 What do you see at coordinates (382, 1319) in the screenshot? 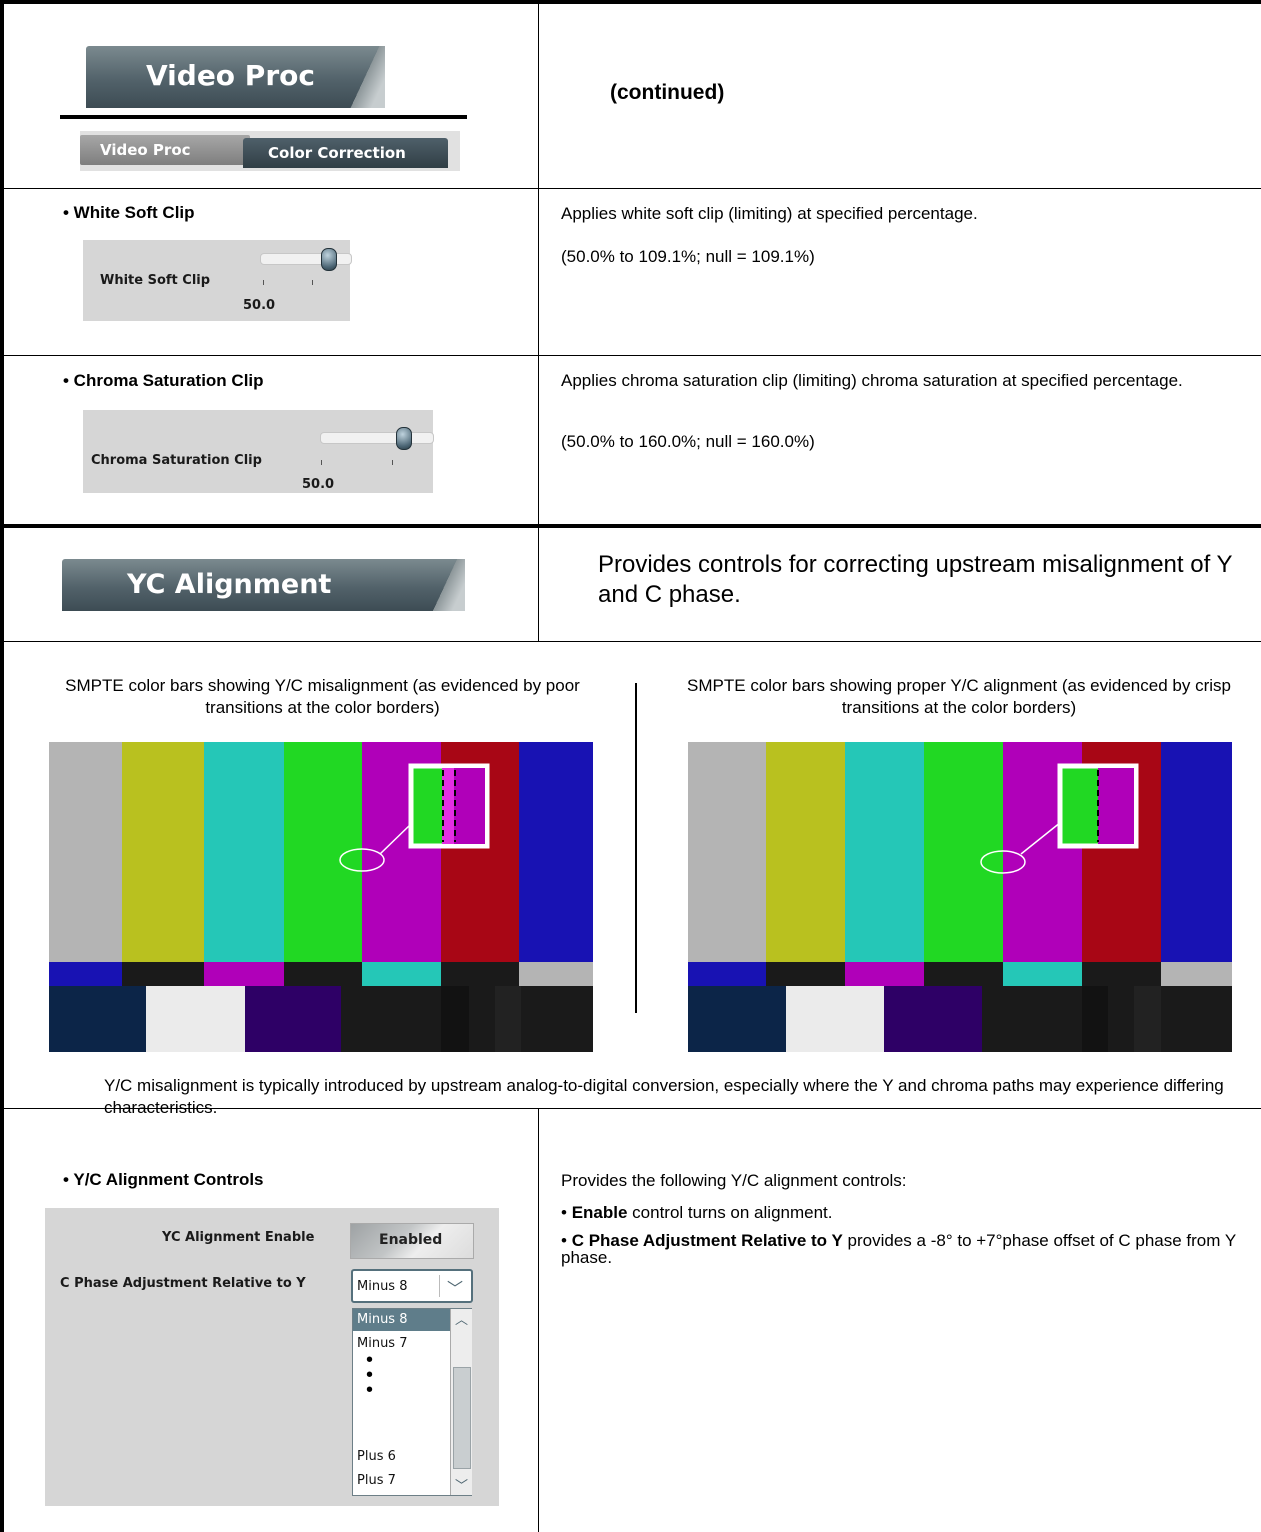
I see `list-item: Minus 8` at bounding box center [382, 1319].